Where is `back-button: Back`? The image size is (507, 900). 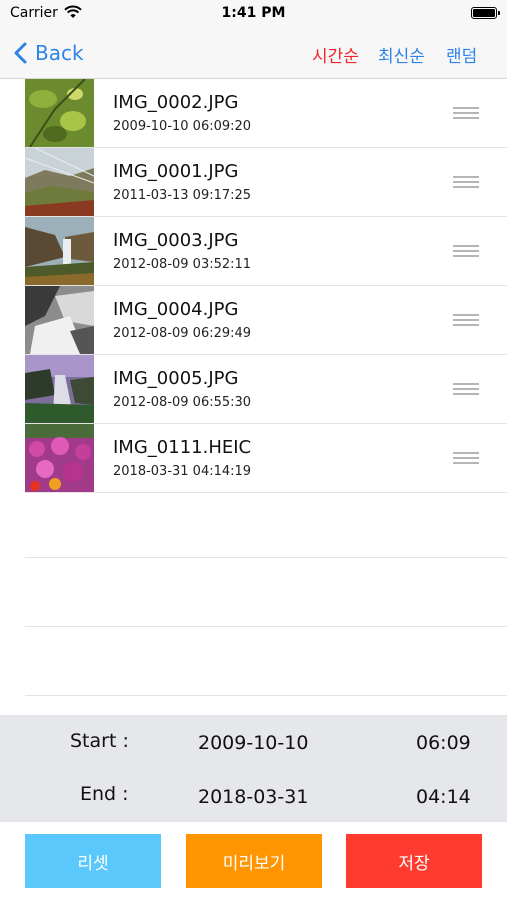 back-button: Back is located at coordinates (49, 53).